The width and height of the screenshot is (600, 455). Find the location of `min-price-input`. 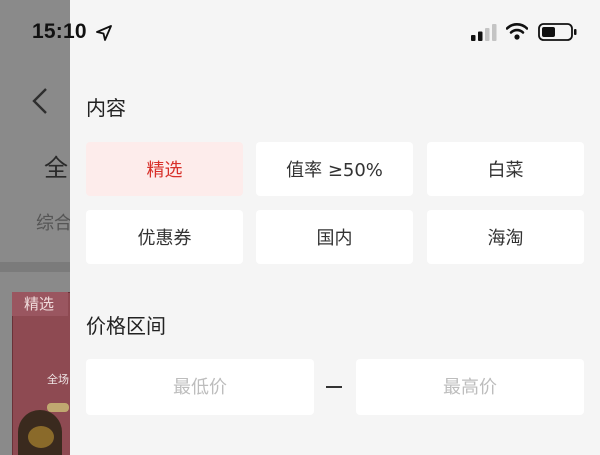

min-price-input is located at coordinates (200, 387).